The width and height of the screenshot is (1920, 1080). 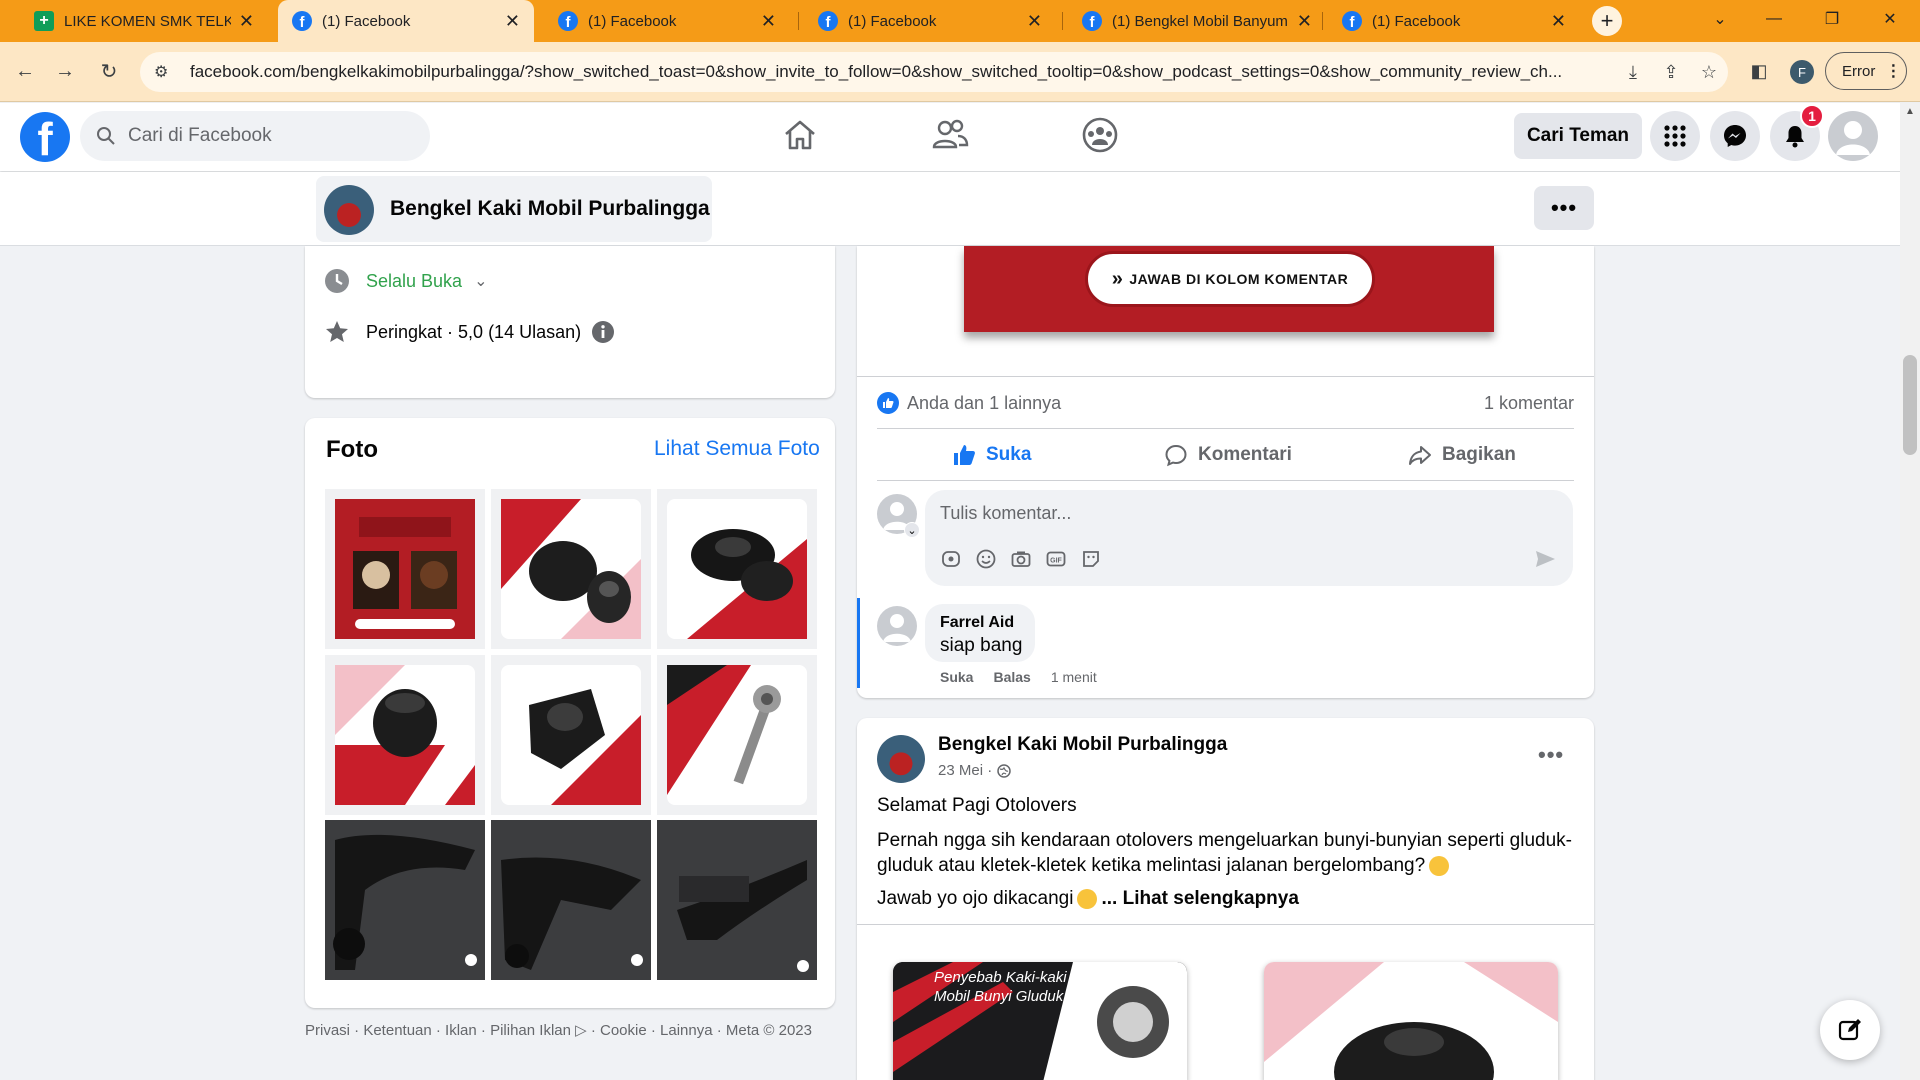 What do you see at coordinates (1759, 71) in the screenshot?
I see `side-panel-icon: ◧` at bounding box center [1759, 71].